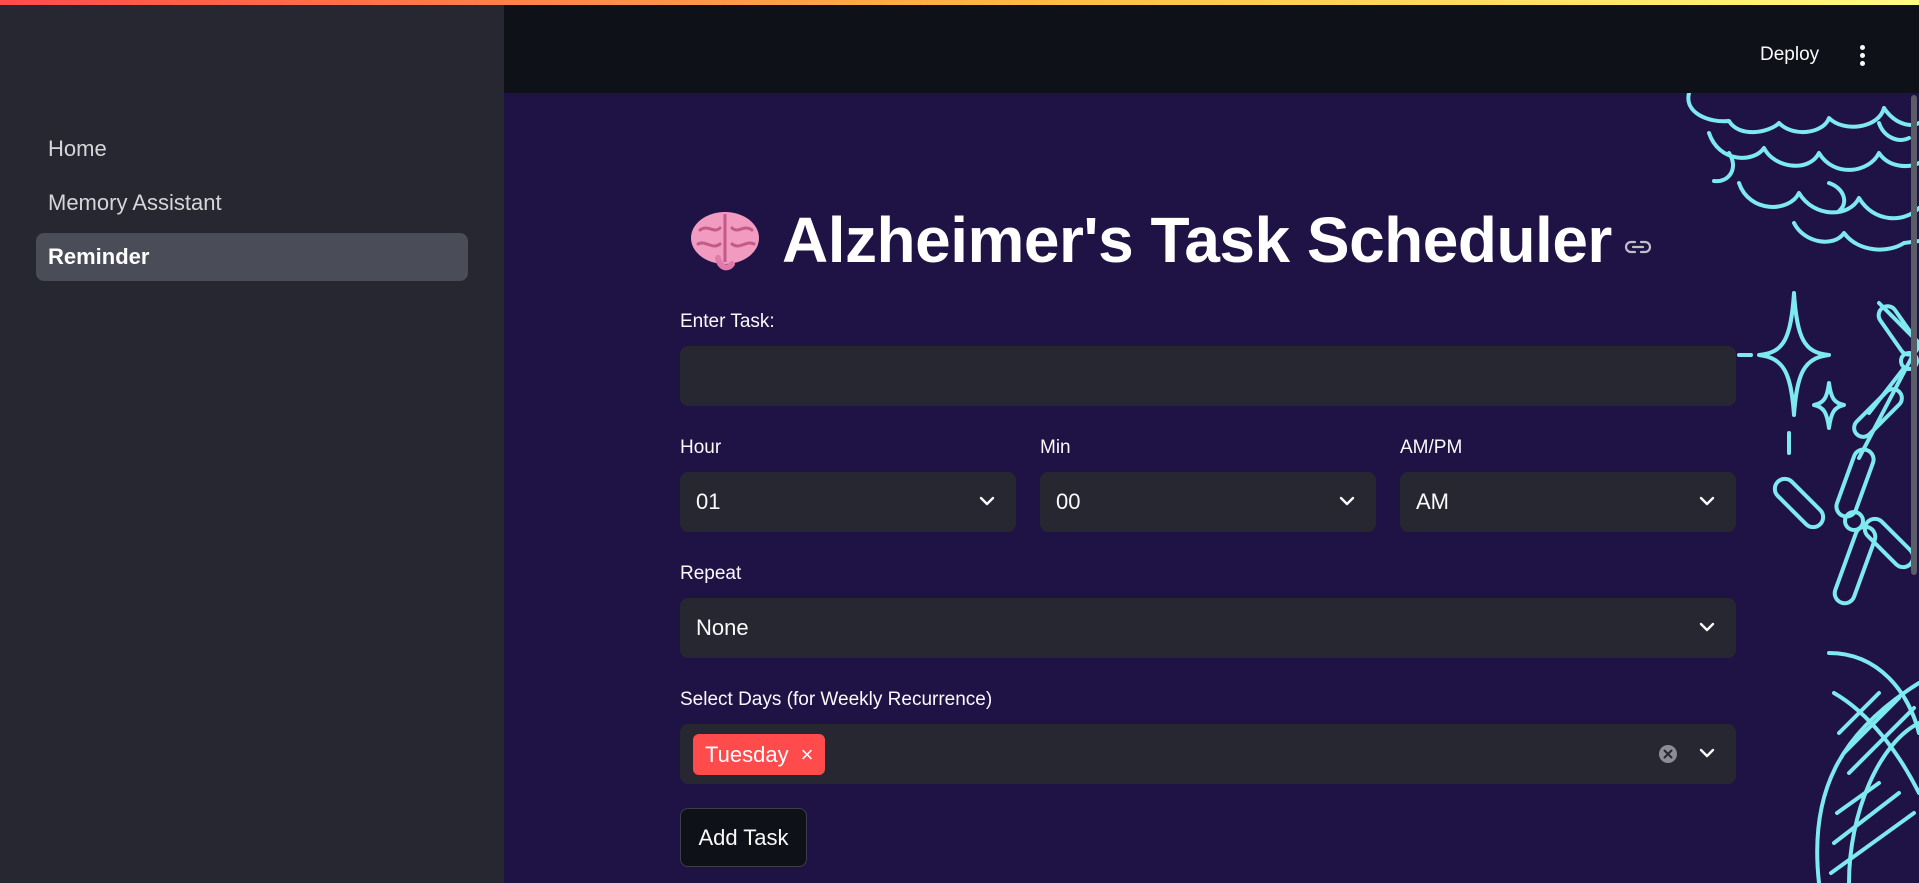  Describe the element at coordinates (1862, 58) in the screenshot. I see `kebab-menu-icon` at that location.